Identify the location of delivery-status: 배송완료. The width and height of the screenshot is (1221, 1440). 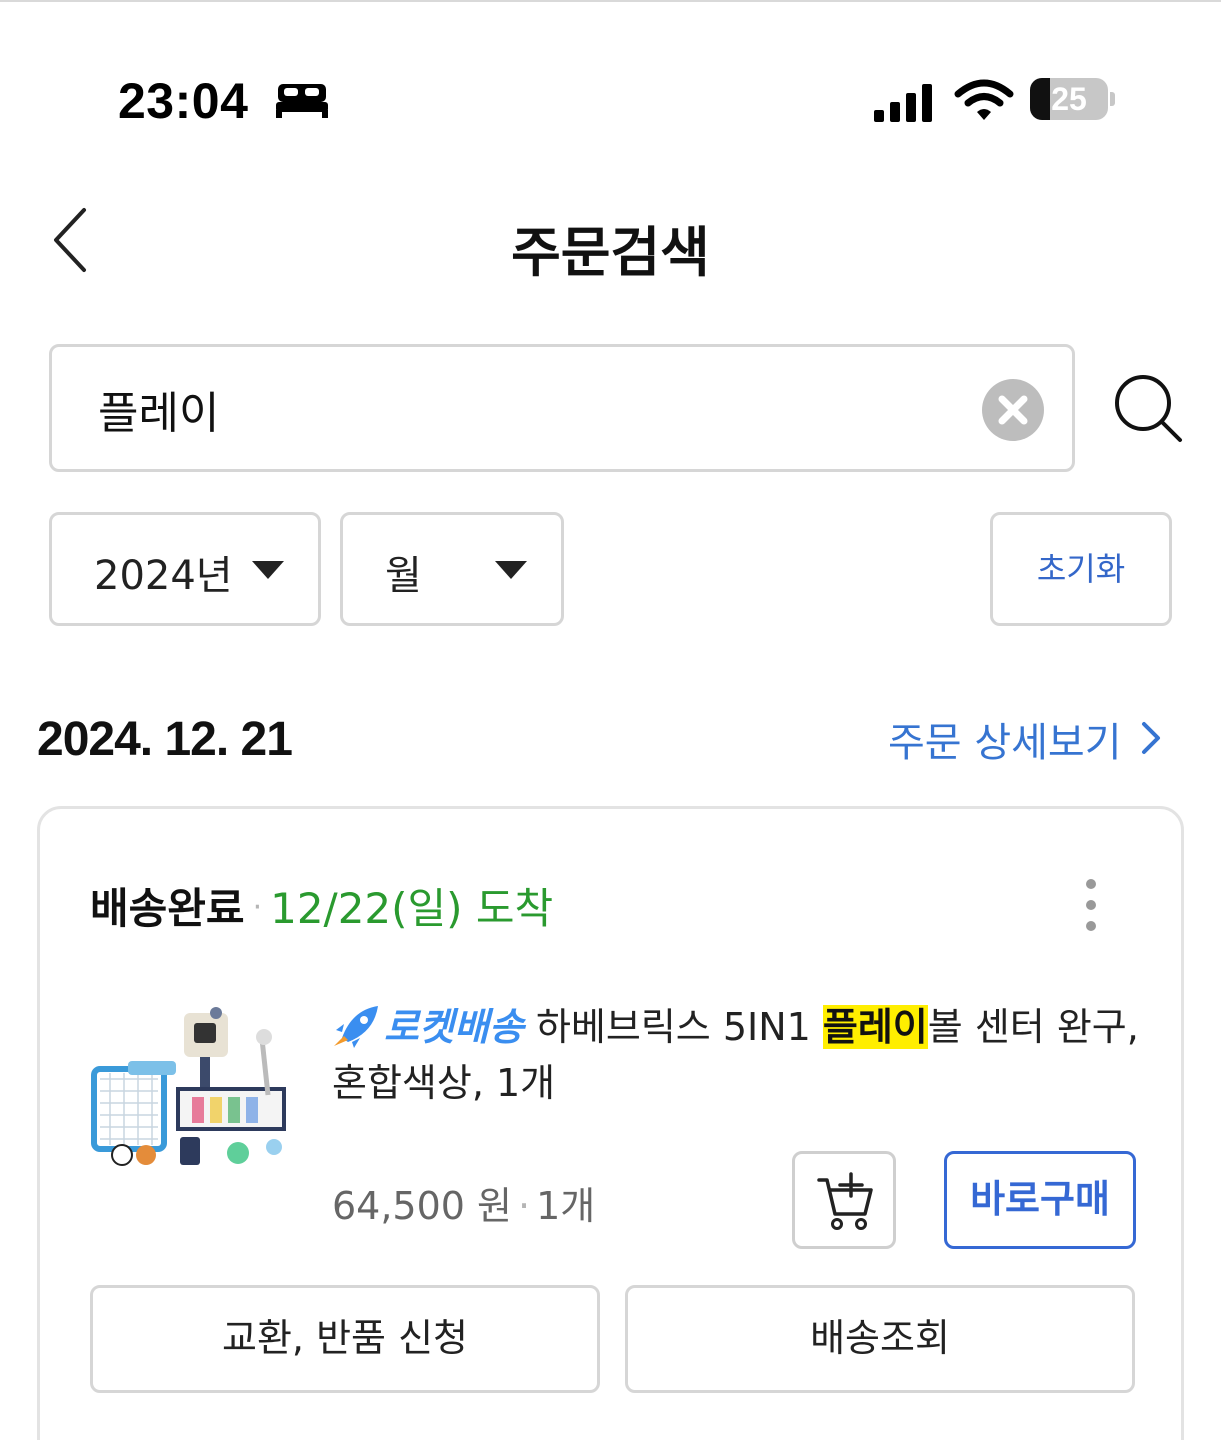
(167, 908).